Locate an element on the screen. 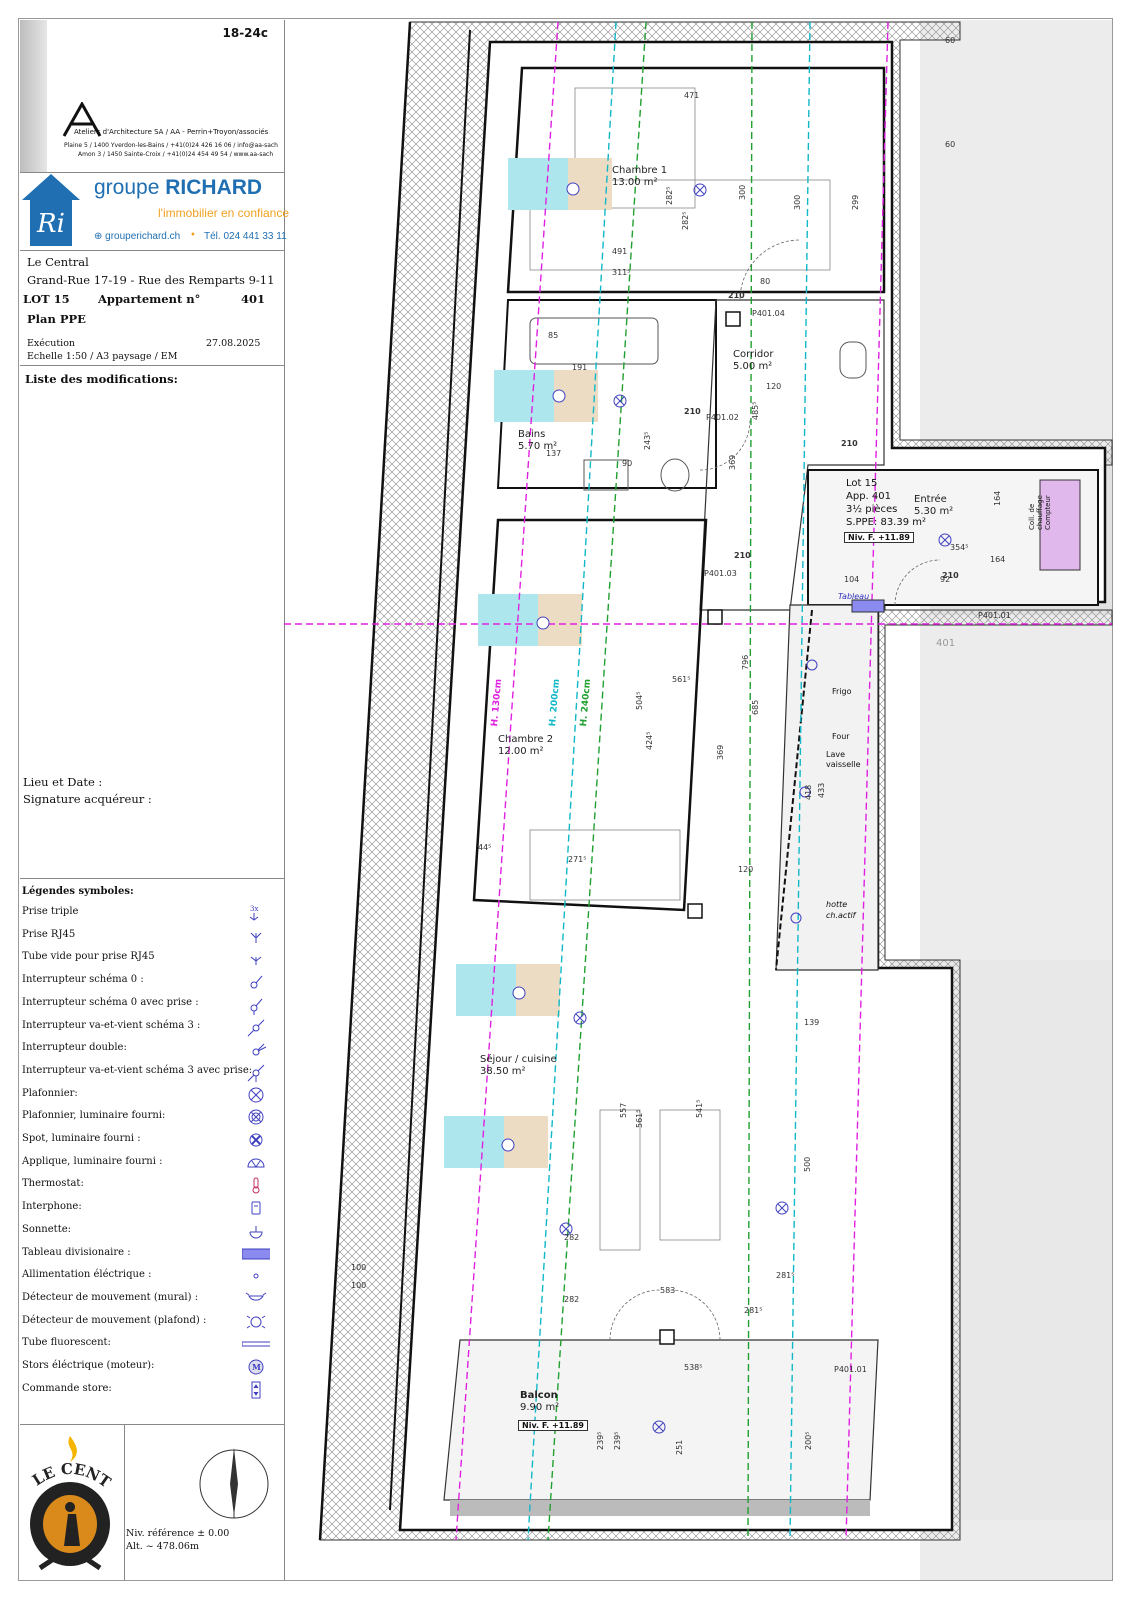  room-area: 13.00 m² is located at coordinates (635, 182).